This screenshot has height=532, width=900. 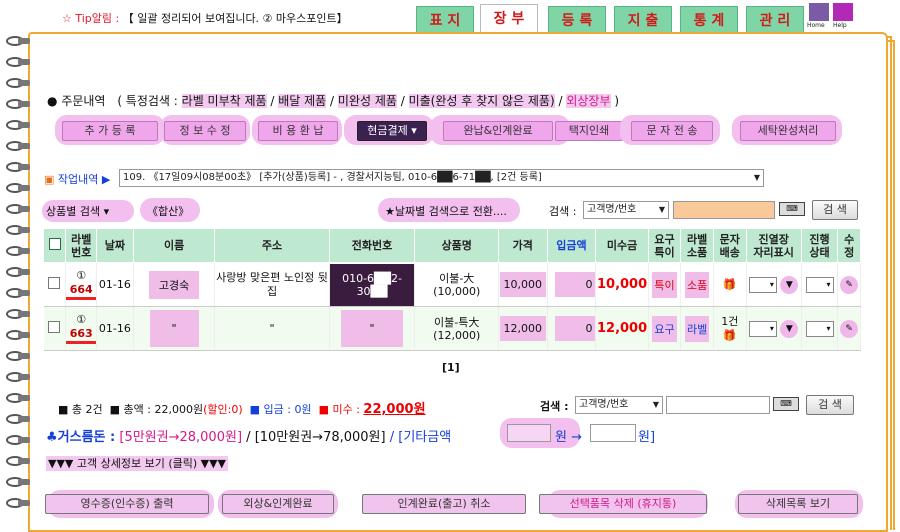 I want to click on name-cell: 고경숙, so click(x=174, y=284).